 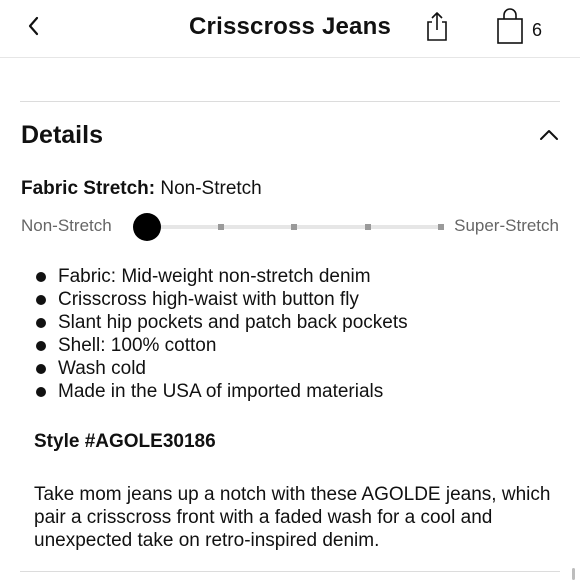 I want to click on list-item: Slant hip pockets and patch back pockets, so click(x=222, y=322).